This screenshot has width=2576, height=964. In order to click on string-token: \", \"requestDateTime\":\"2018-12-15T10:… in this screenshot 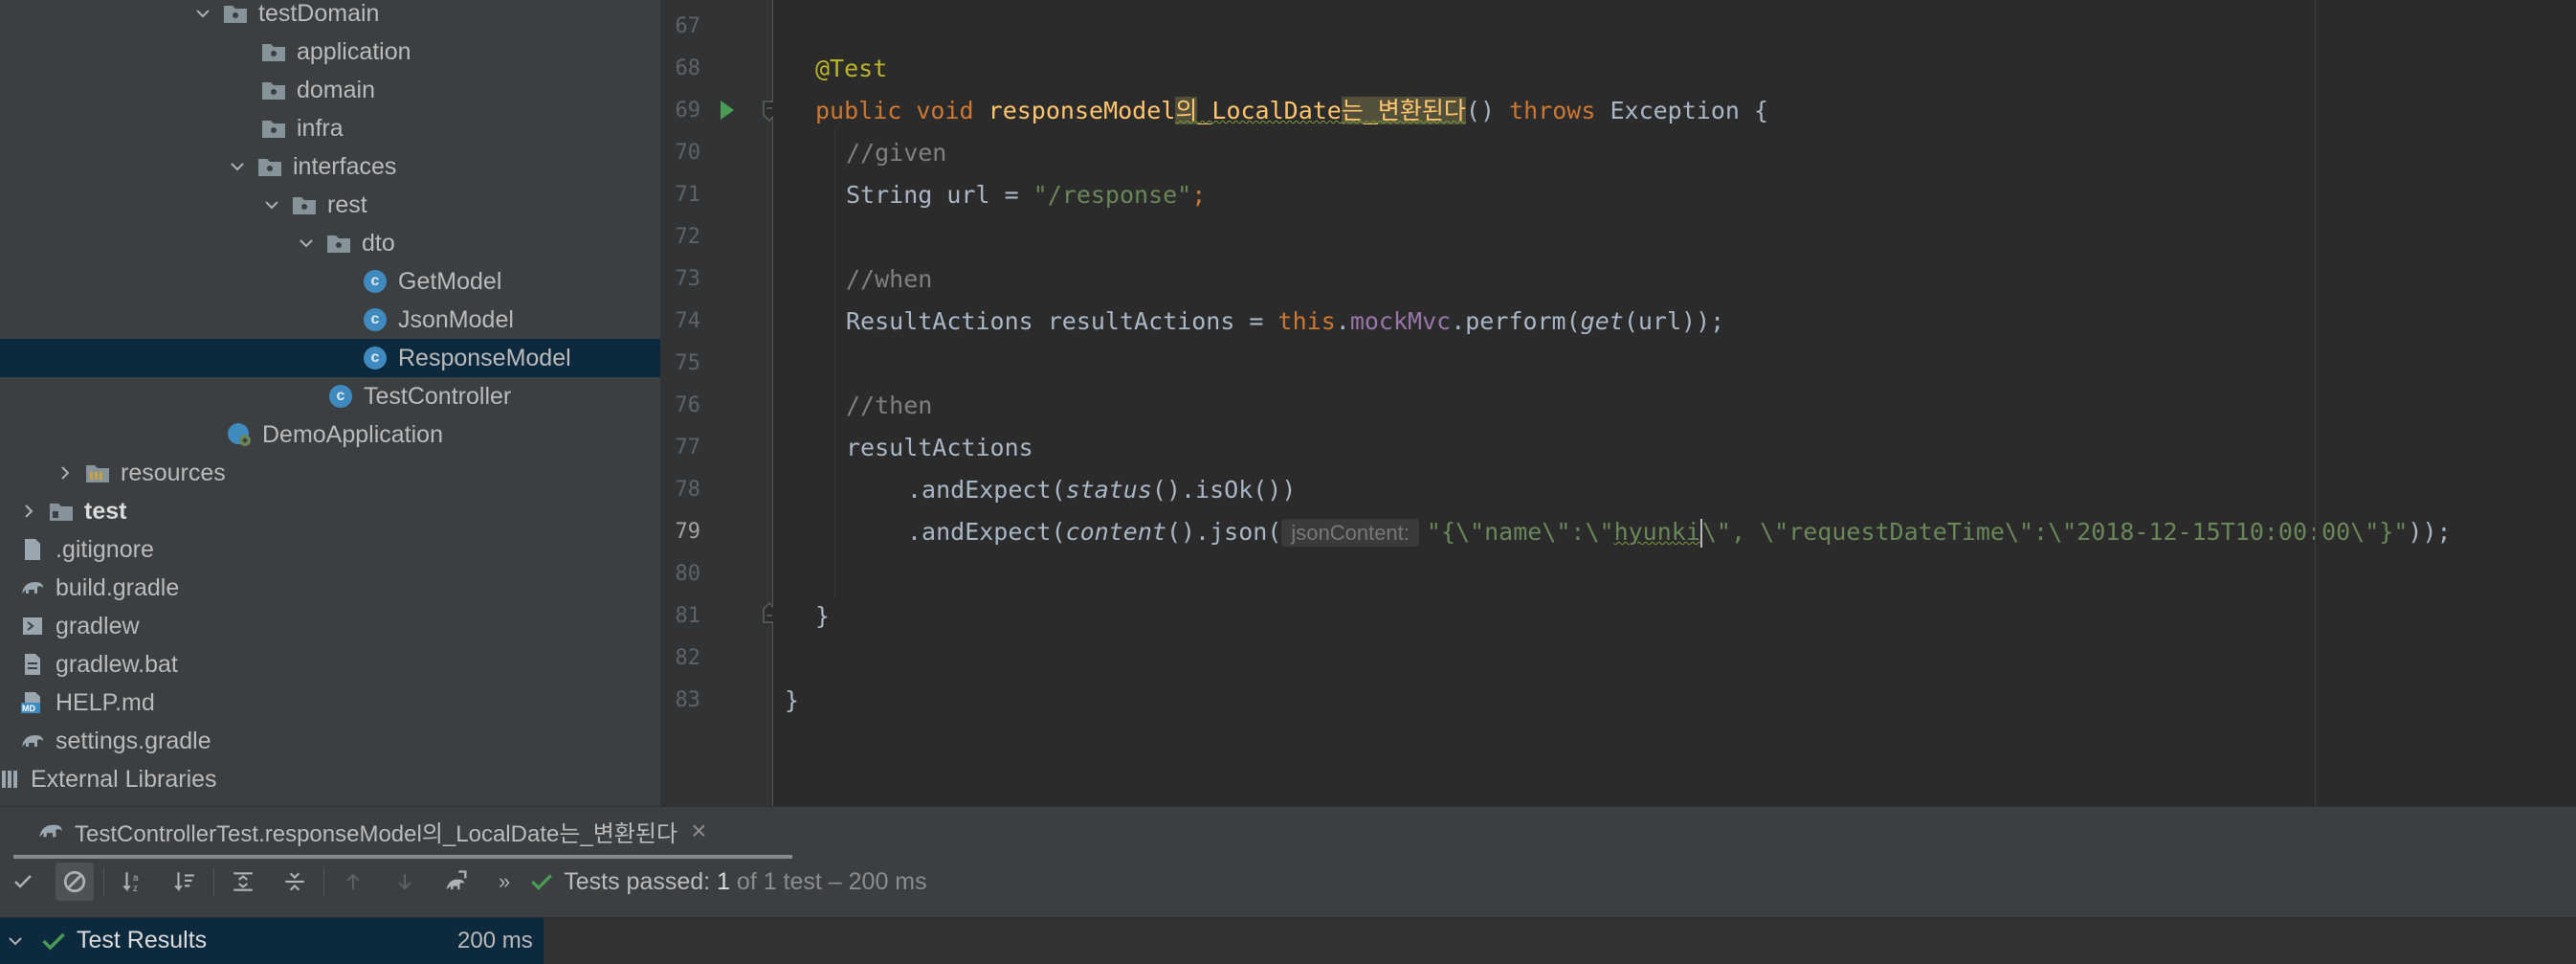, I will do `click(2055, 532)`.